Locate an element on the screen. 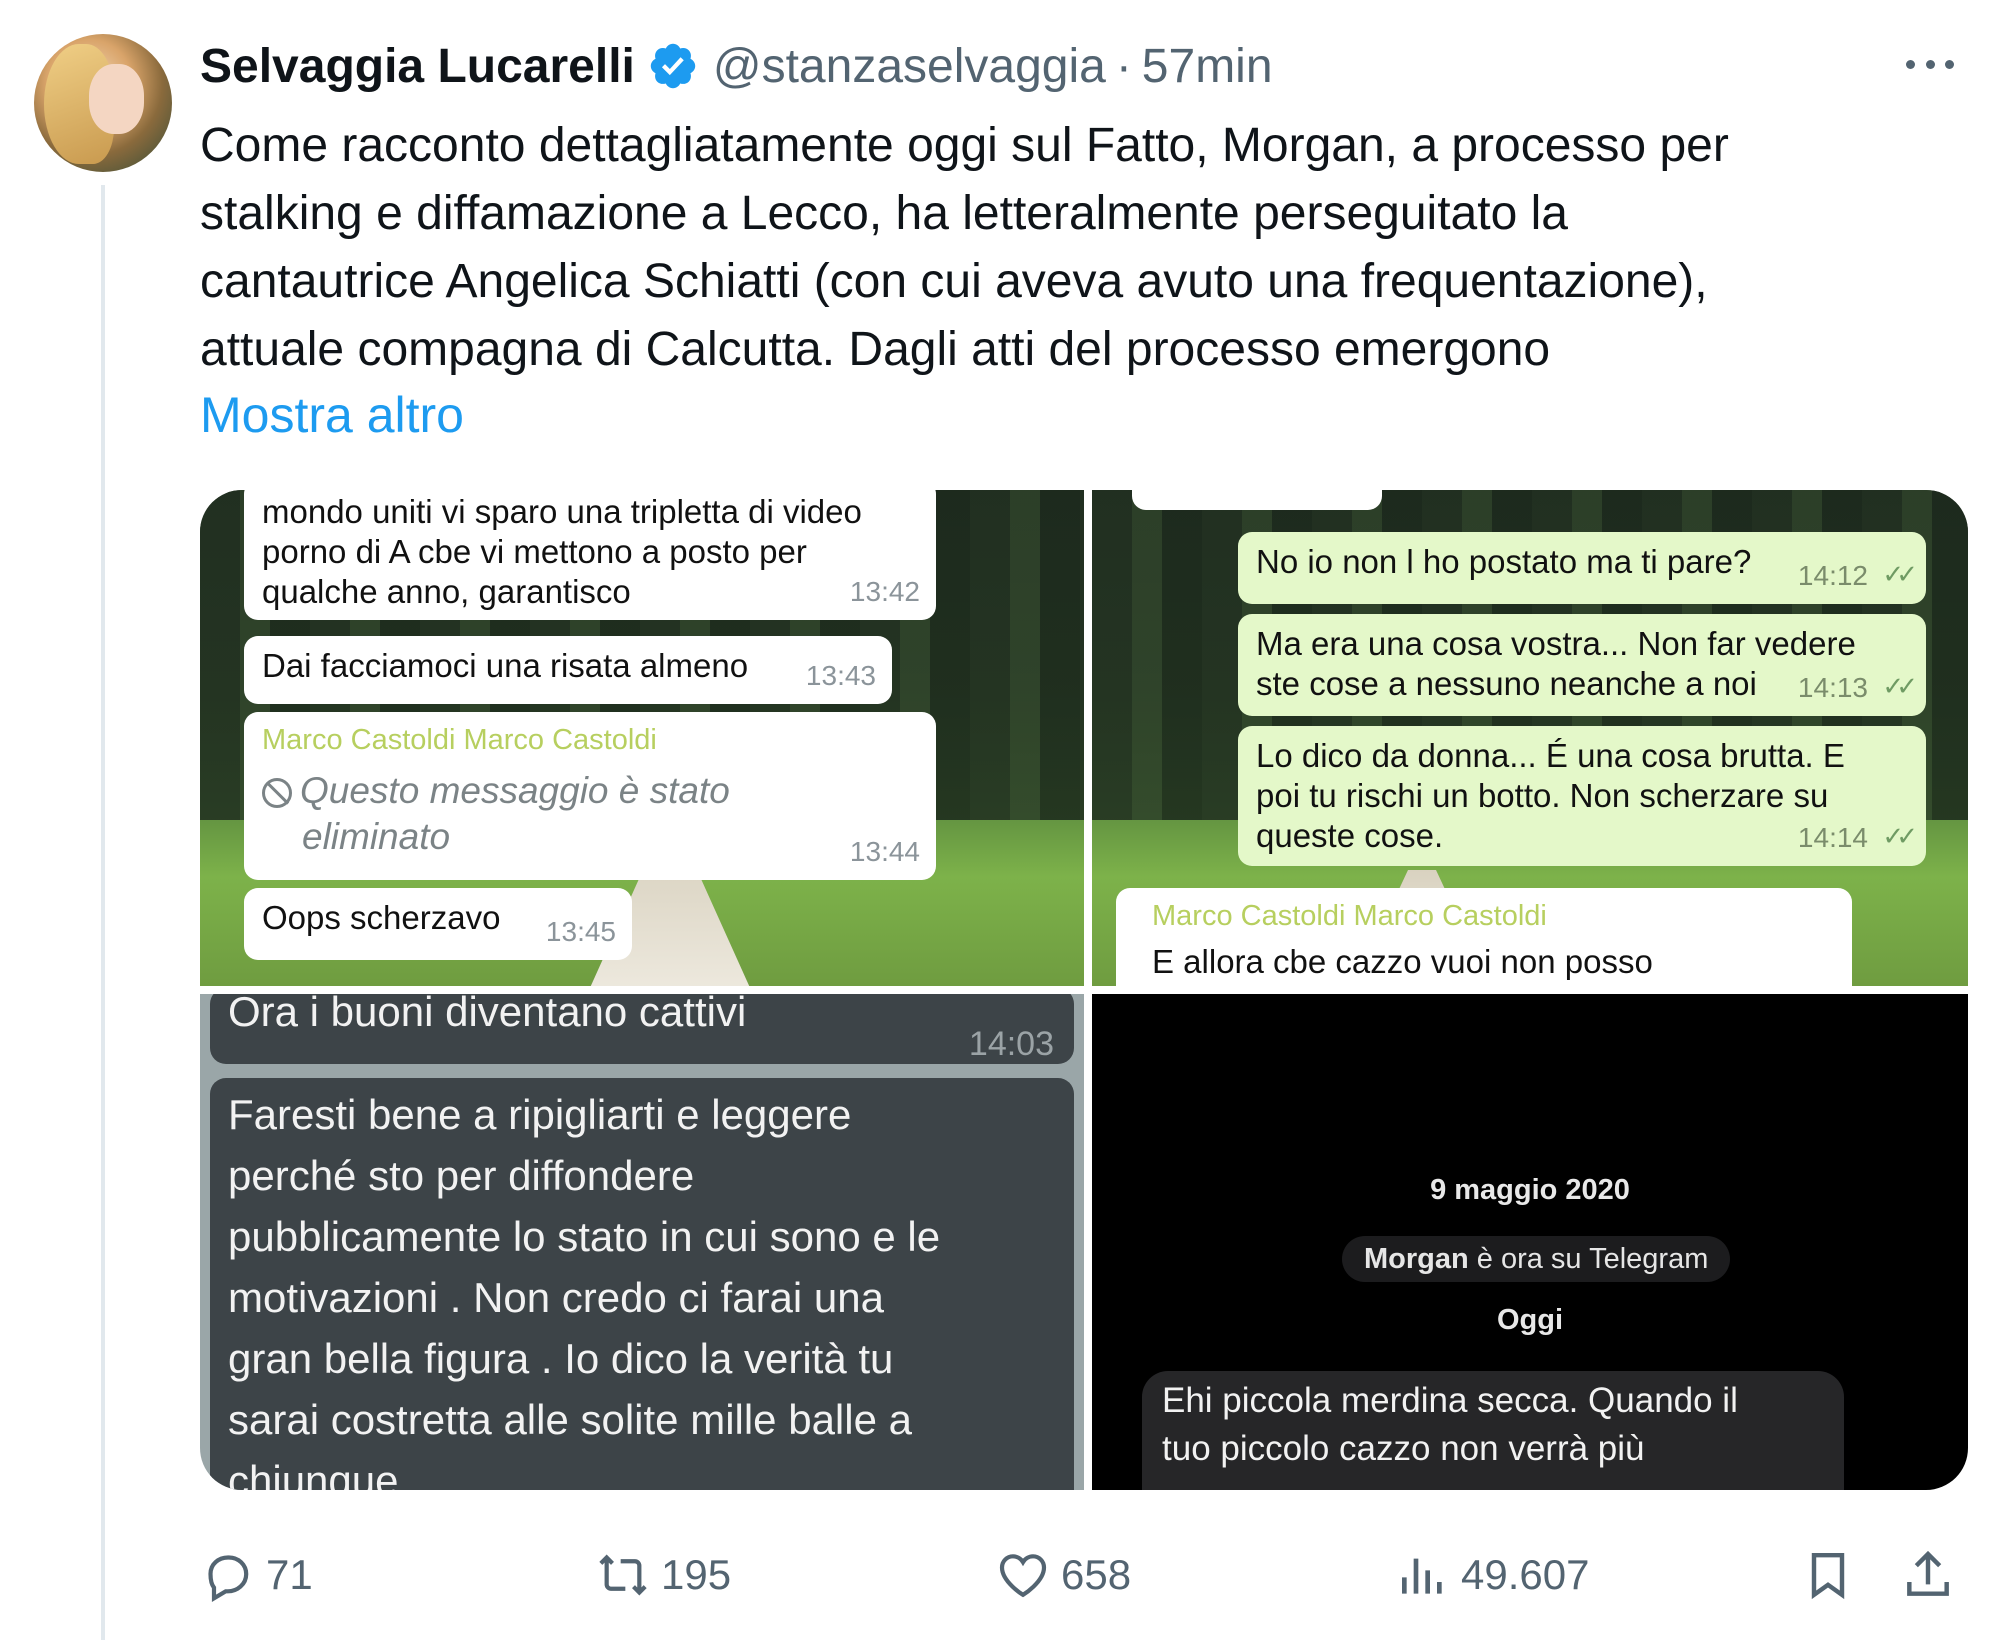 This screenshot has height=1640, width=2000. avatar is located at coordinates (103, 103).